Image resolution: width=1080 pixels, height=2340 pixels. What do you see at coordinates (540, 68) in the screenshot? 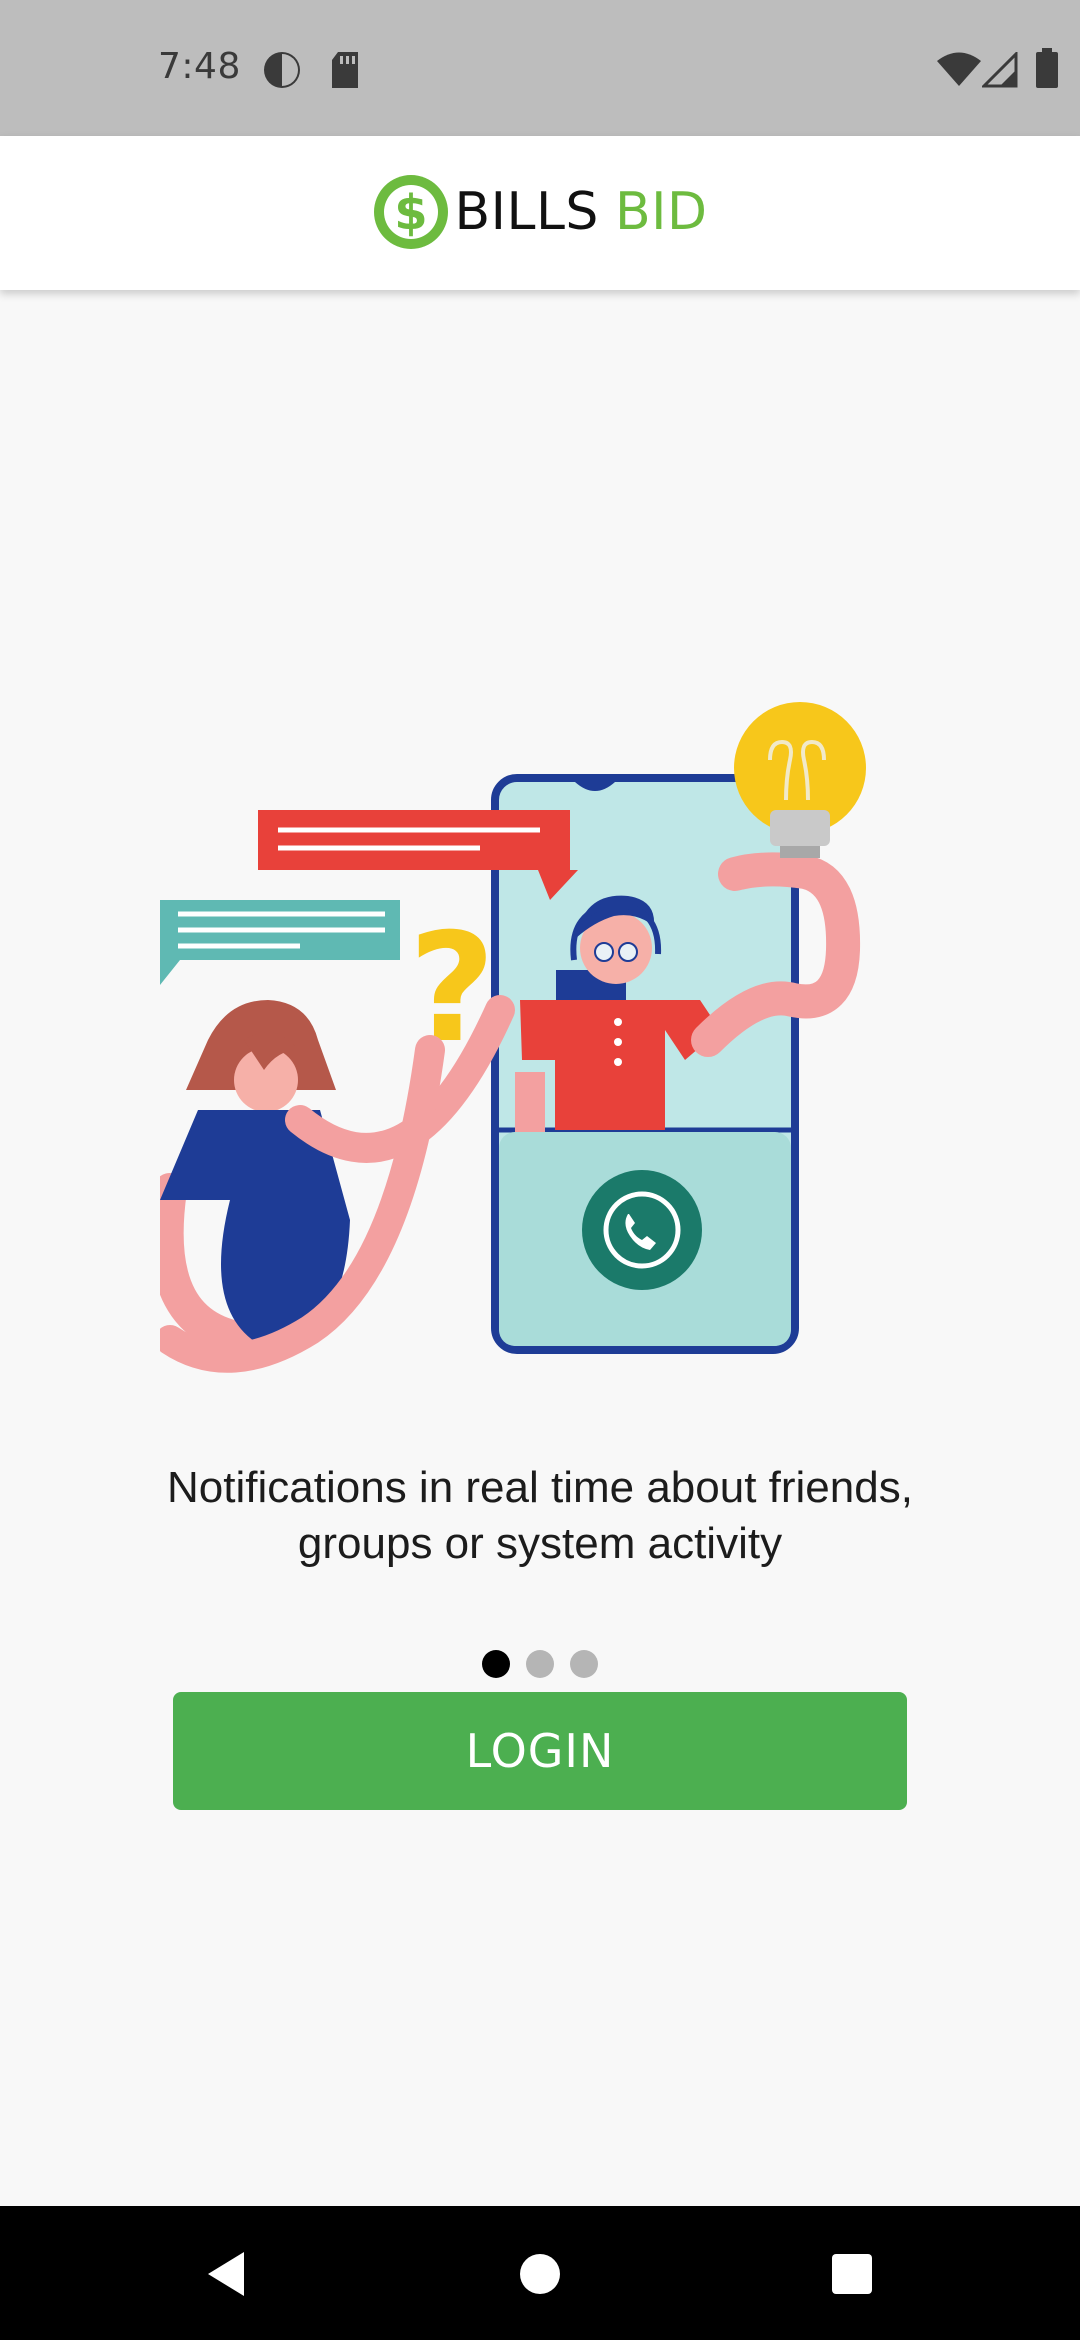
I see `status-bar: 7:48` at bounding box center [540, 68].